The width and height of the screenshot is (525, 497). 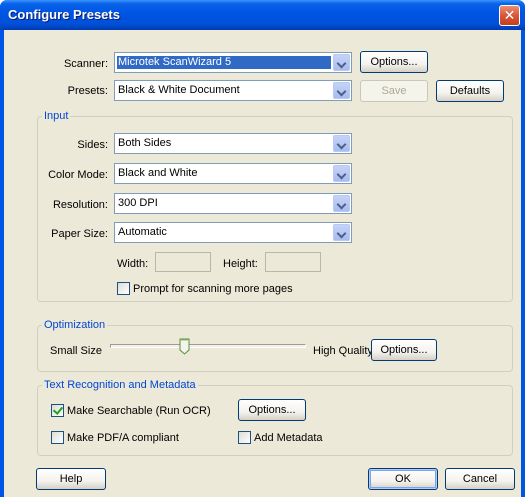 I want to click on quality-slider-thumb, so click(x=184, y=346).